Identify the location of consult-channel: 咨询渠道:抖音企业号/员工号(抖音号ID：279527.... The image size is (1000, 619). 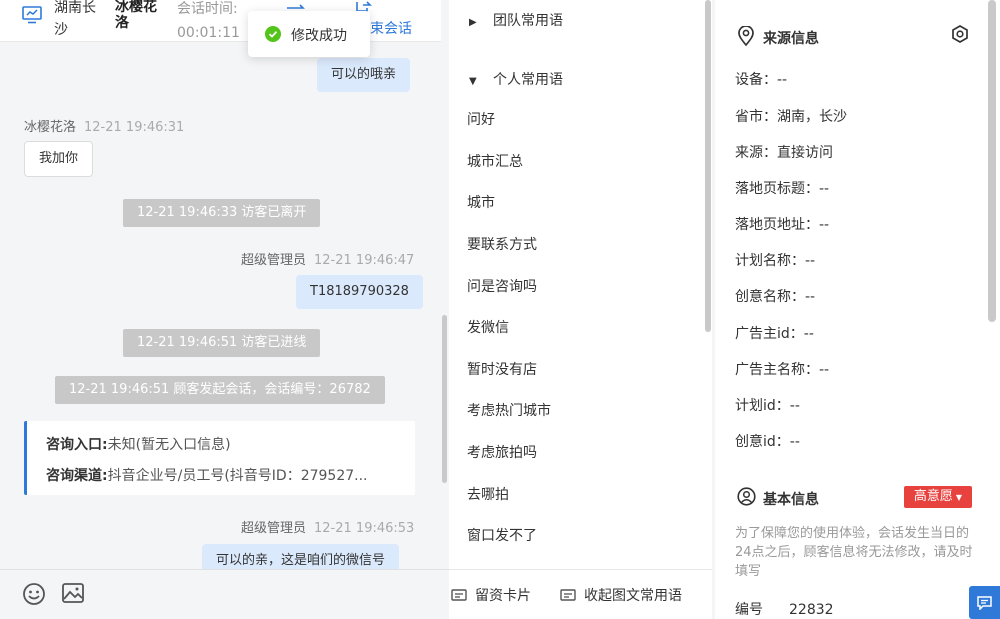
(207, 476).